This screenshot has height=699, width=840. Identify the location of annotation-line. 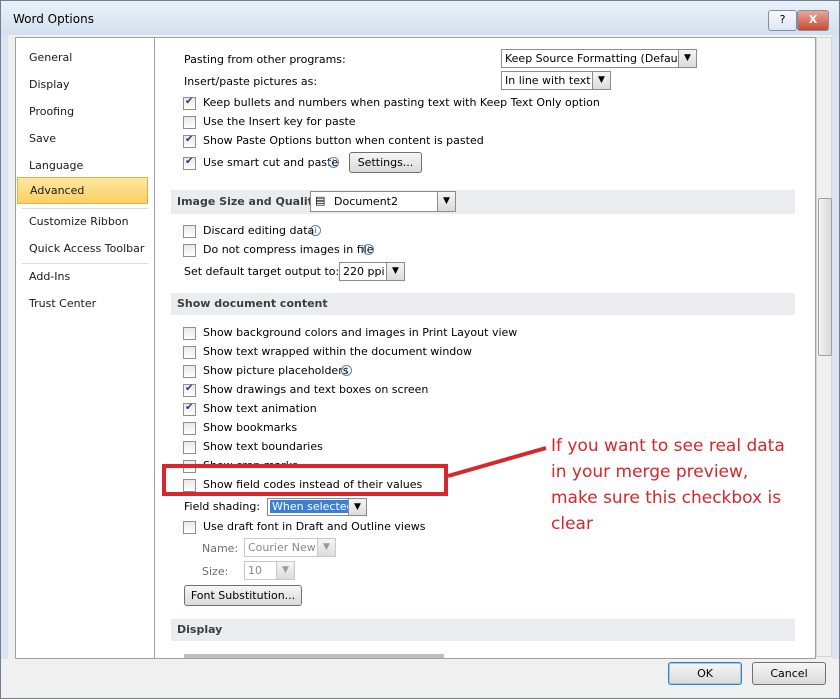
(497, 462).